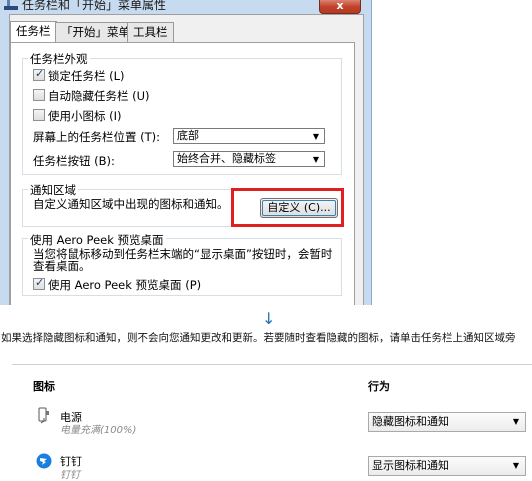 This screenshot has height=481, width=532. What do you see at coordinates (85, 116) in the screenshot?
I see `small-icons-label: 使用小图标 (I)` at bounding box center [85, 116].